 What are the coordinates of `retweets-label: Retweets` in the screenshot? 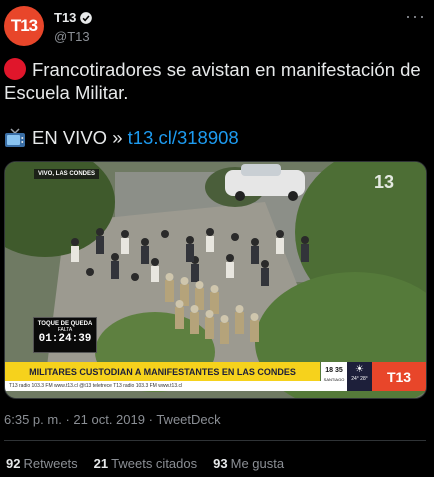 It's located at (50, 463).